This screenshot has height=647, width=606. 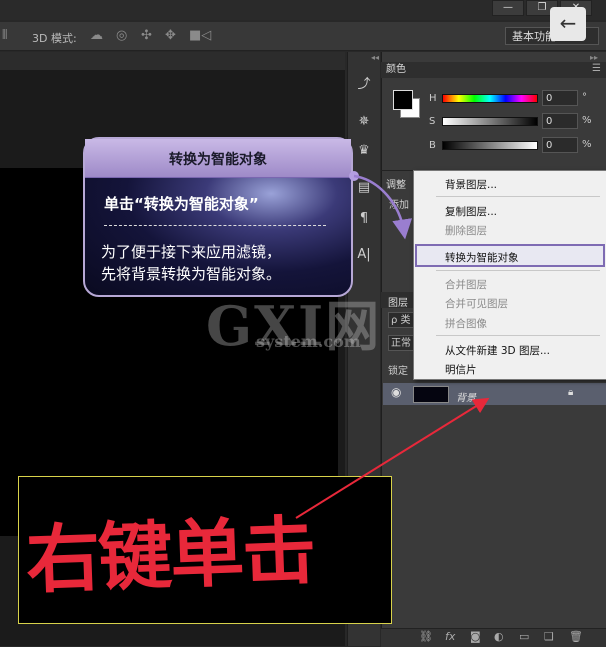 I want to click on red-arrow, so click(x=392, y=458).